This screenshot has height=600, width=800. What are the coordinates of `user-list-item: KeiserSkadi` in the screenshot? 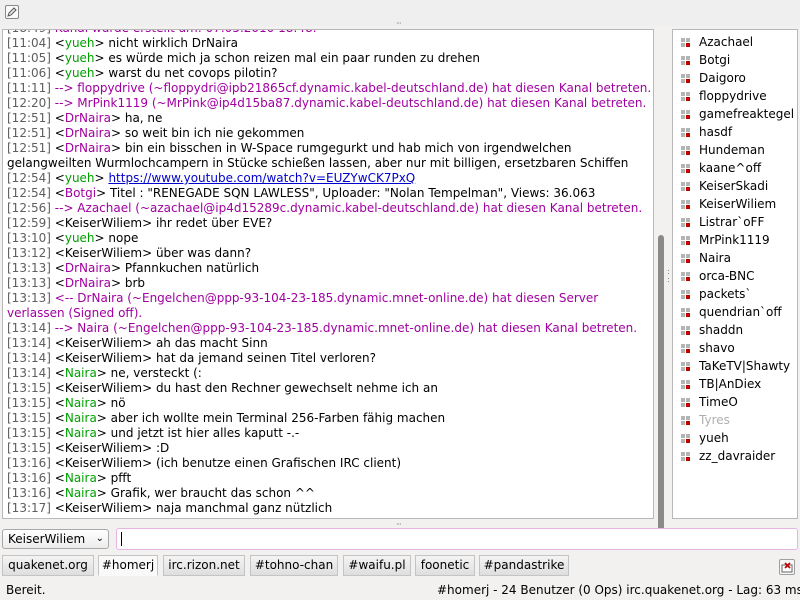 It's located at (738, 186).